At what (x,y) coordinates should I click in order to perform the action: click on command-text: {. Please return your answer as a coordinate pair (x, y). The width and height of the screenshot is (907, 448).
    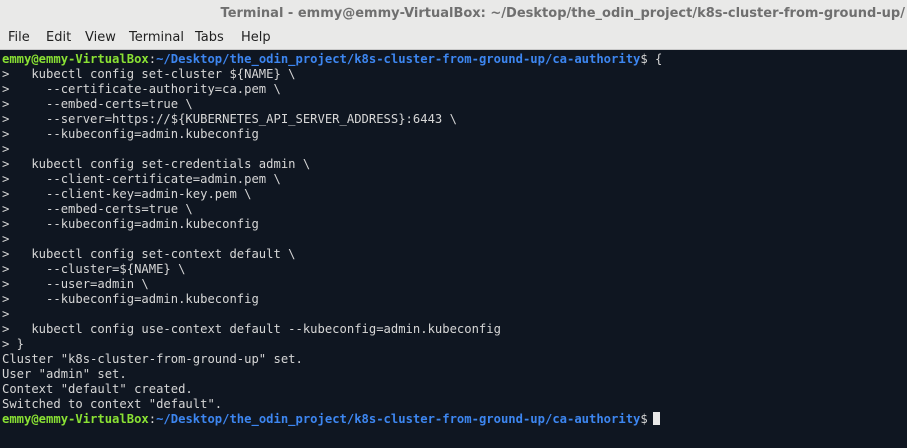
    Looking at the image, I should click on (655, 59).